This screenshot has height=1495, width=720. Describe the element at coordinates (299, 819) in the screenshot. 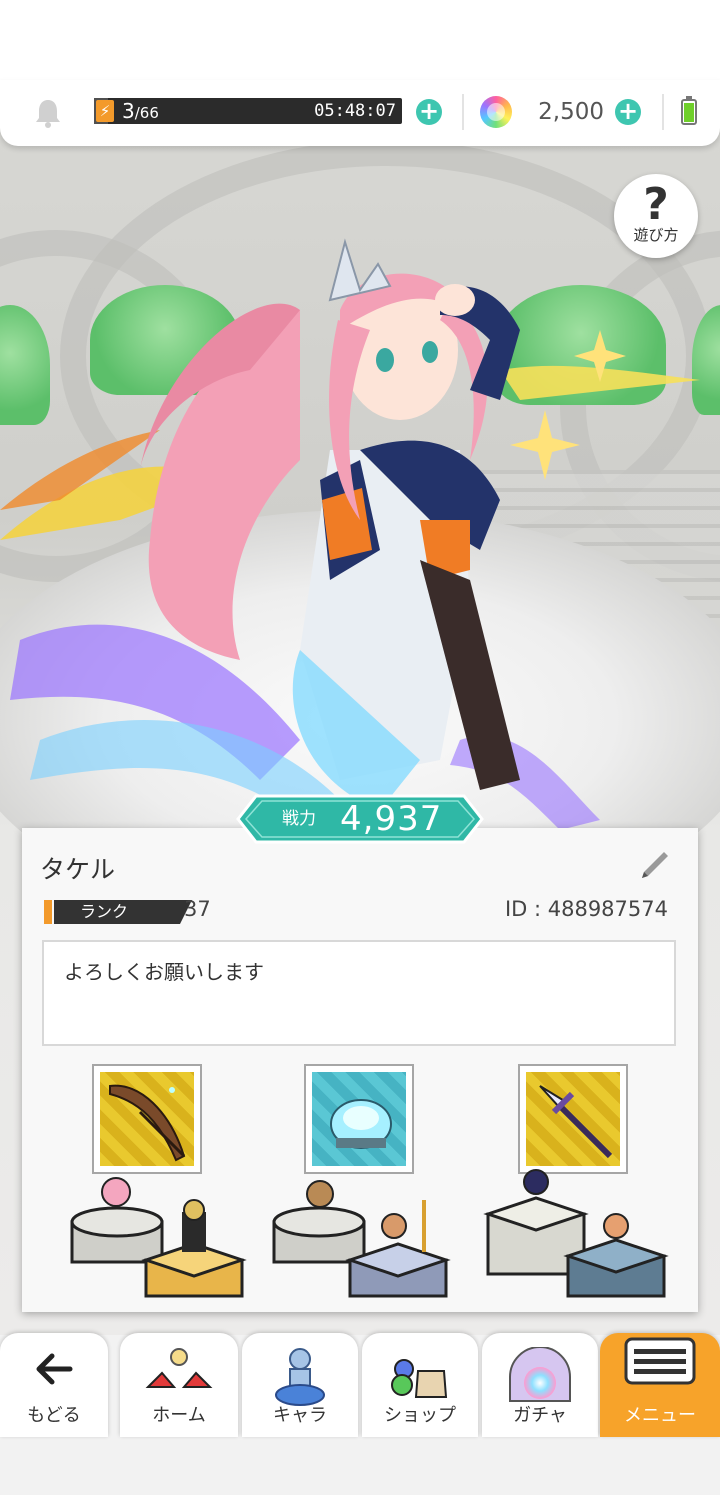

I see `power-label: 戦力` at that location.